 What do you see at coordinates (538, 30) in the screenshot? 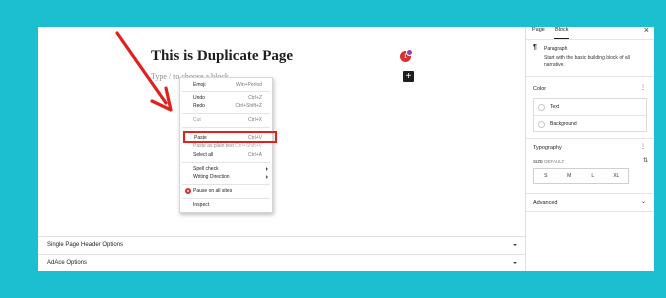
I see `tab-page: Page` at bounding box center [538, 30].